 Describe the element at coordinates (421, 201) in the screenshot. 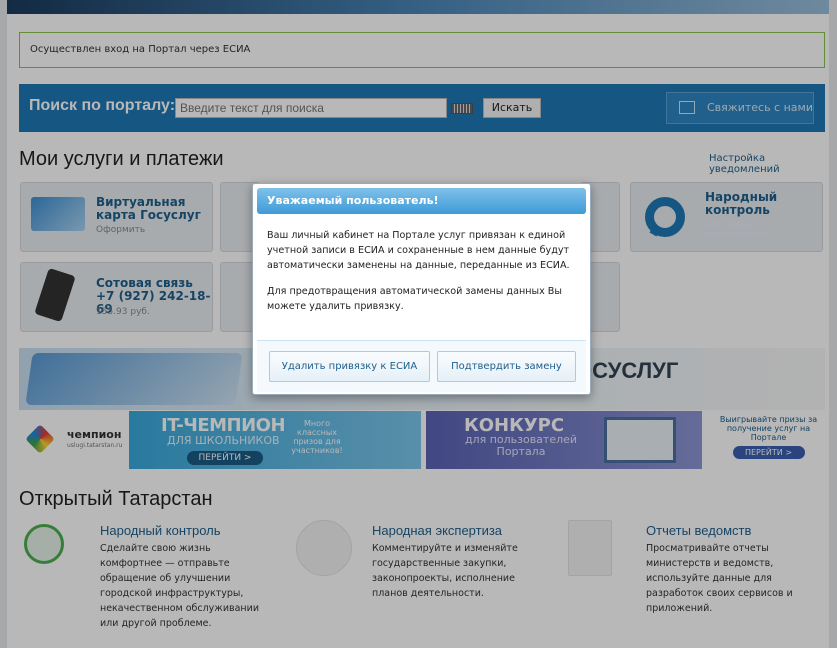

I see `dialog-title: Уважаемый пользователь!` at that location.